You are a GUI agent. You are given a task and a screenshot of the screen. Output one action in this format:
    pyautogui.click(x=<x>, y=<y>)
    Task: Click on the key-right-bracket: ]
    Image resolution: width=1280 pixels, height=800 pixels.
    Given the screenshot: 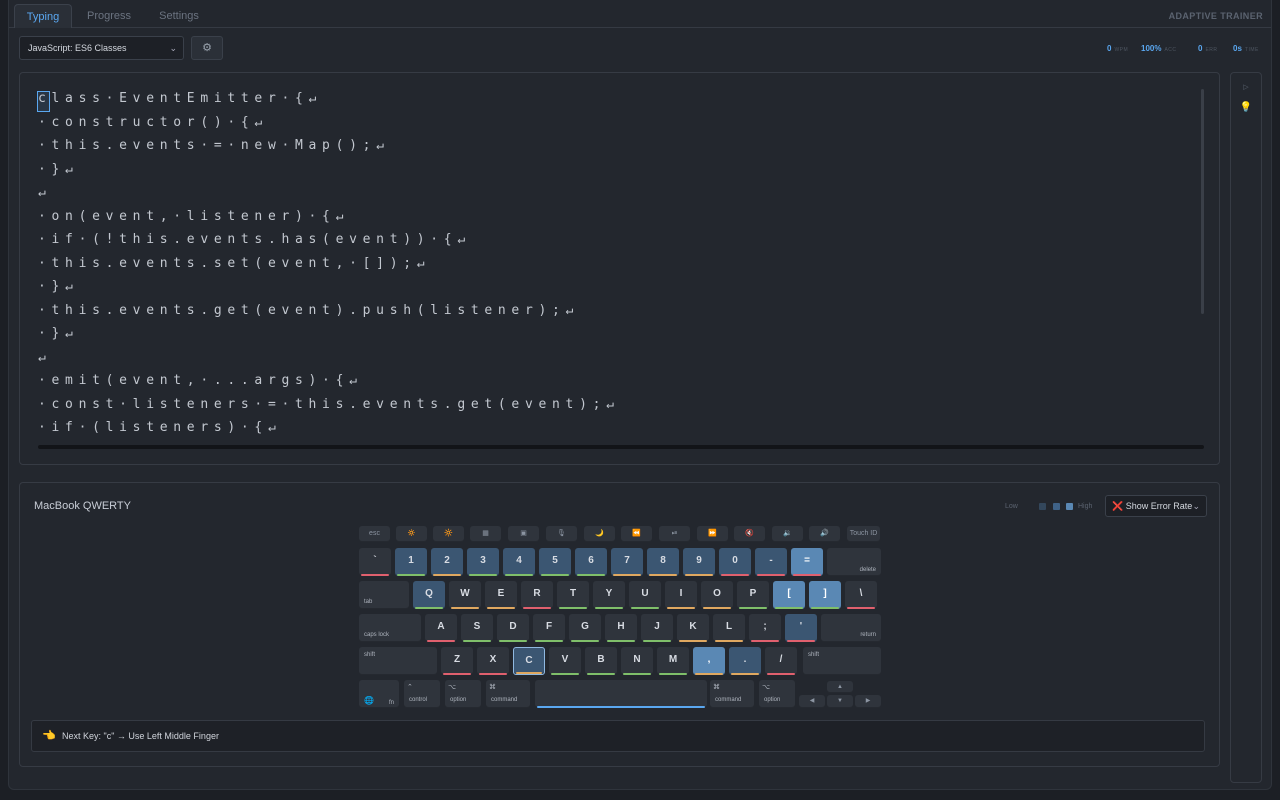 What is the action you would take?
    pyautogui.click(x=825, y=595)
    